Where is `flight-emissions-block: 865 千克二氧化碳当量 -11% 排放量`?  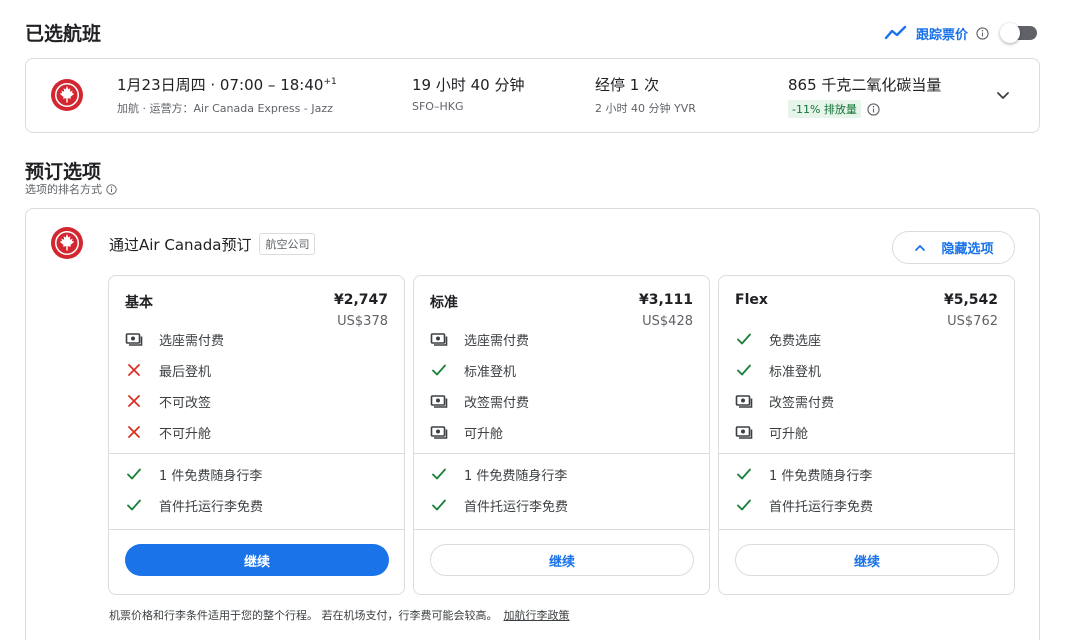
flight-emissions-block: 865 千克二氧化碳当量 -11% 排放量 is located at coordinates (864, 96).